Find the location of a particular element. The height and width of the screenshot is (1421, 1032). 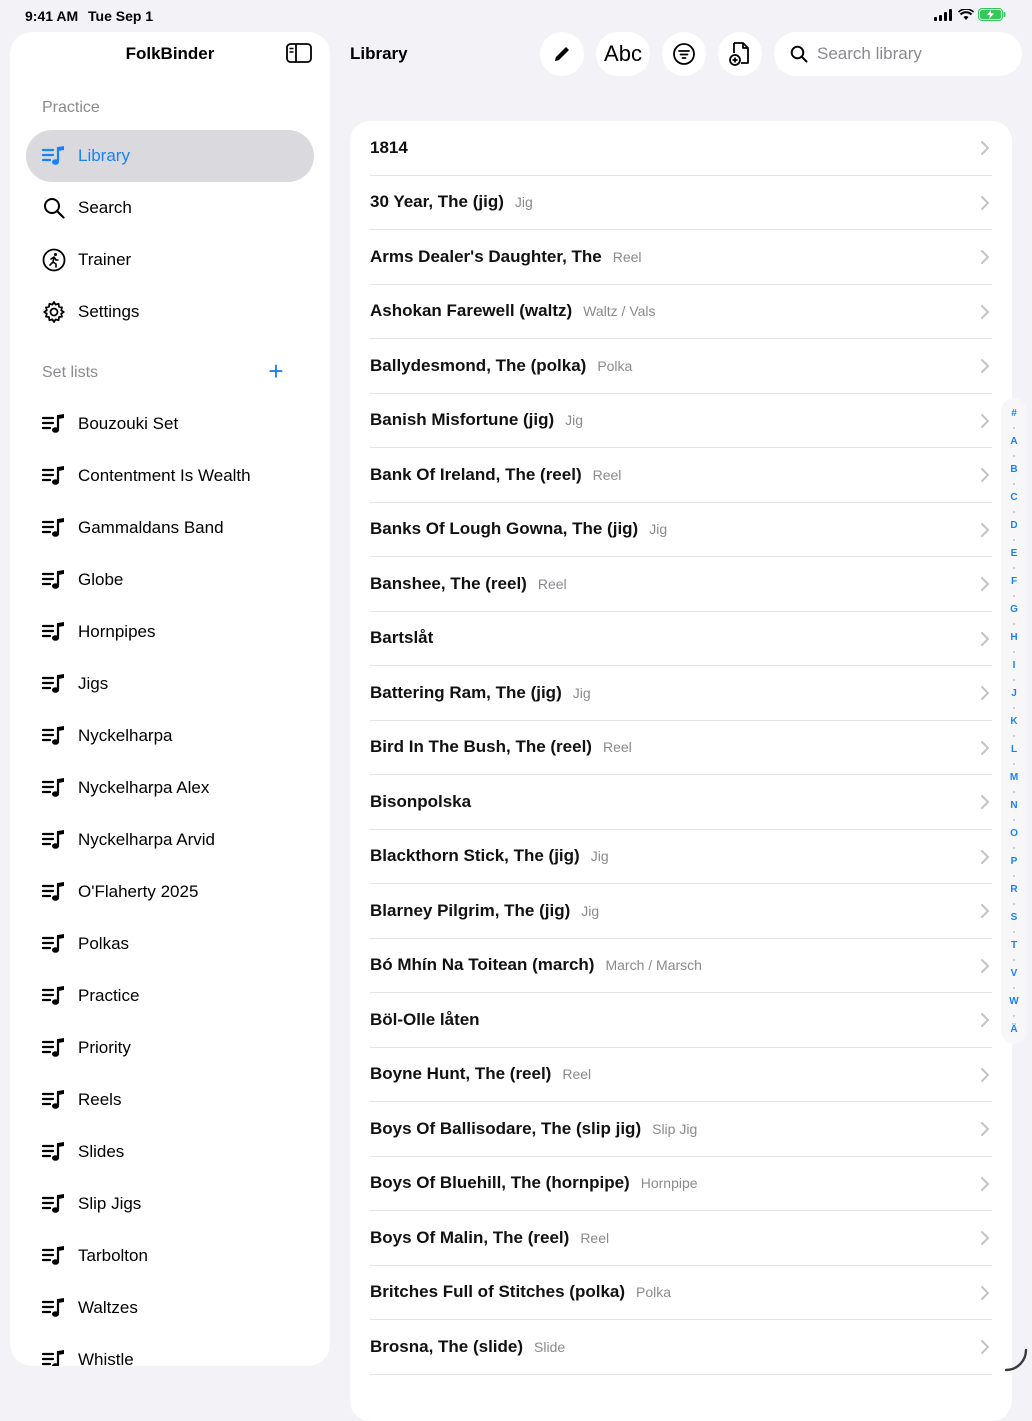

tune-row: Böl-Olle låten is located at coordinates (681, 1020).